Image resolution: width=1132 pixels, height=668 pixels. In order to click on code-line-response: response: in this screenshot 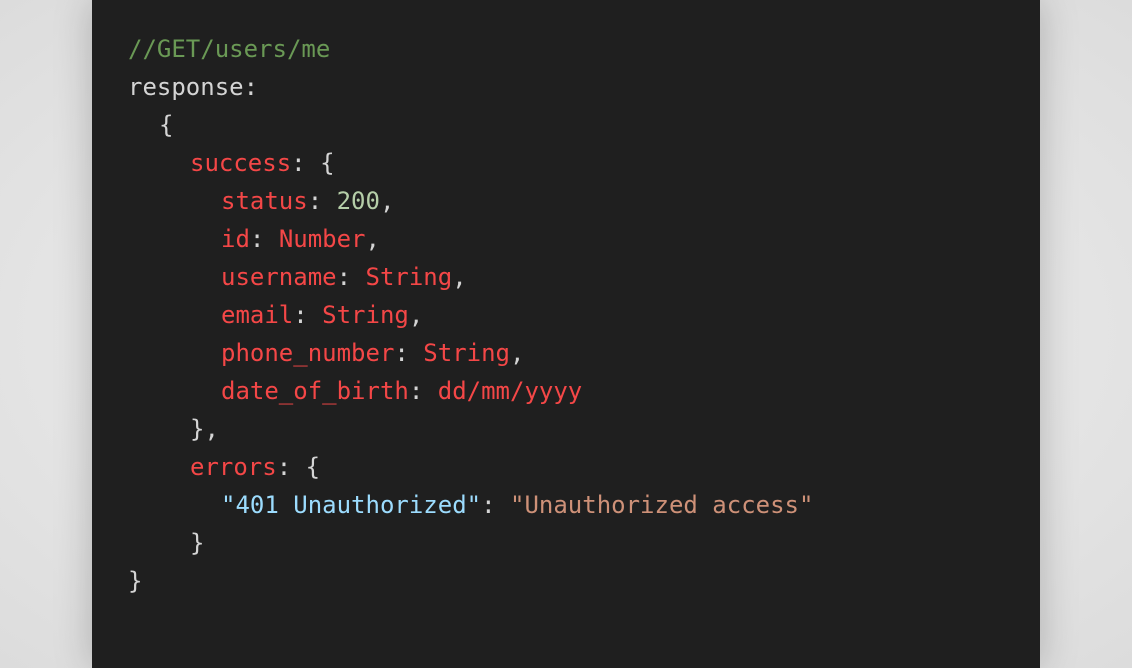, I will do `click(584, 87)`.